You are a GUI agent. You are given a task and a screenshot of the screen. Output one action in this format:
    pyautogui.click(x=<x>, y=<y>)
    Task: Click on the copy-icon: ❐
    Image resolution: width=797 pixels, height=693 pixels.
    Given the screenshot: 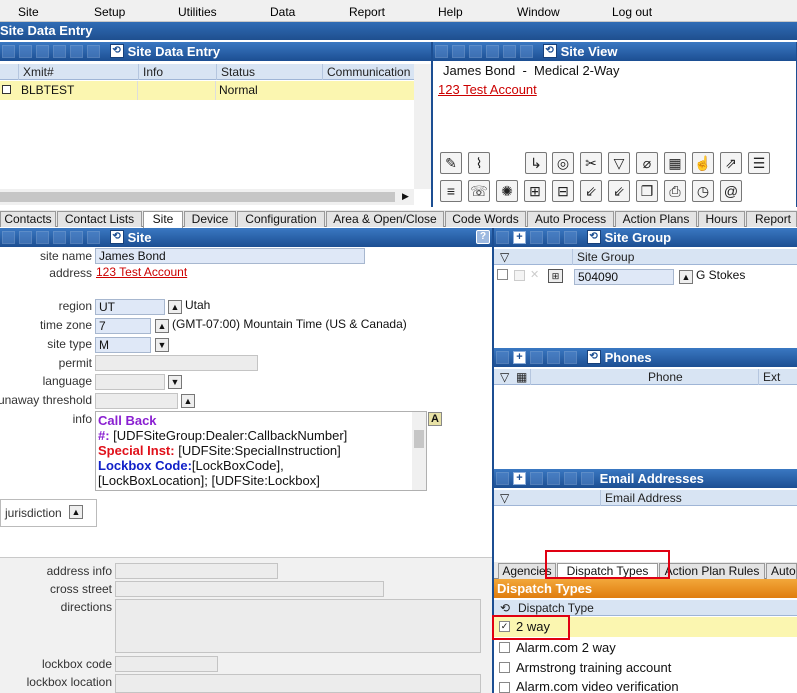 What is the action you would take?
    pyautogui.click(x=647, y=191)
    